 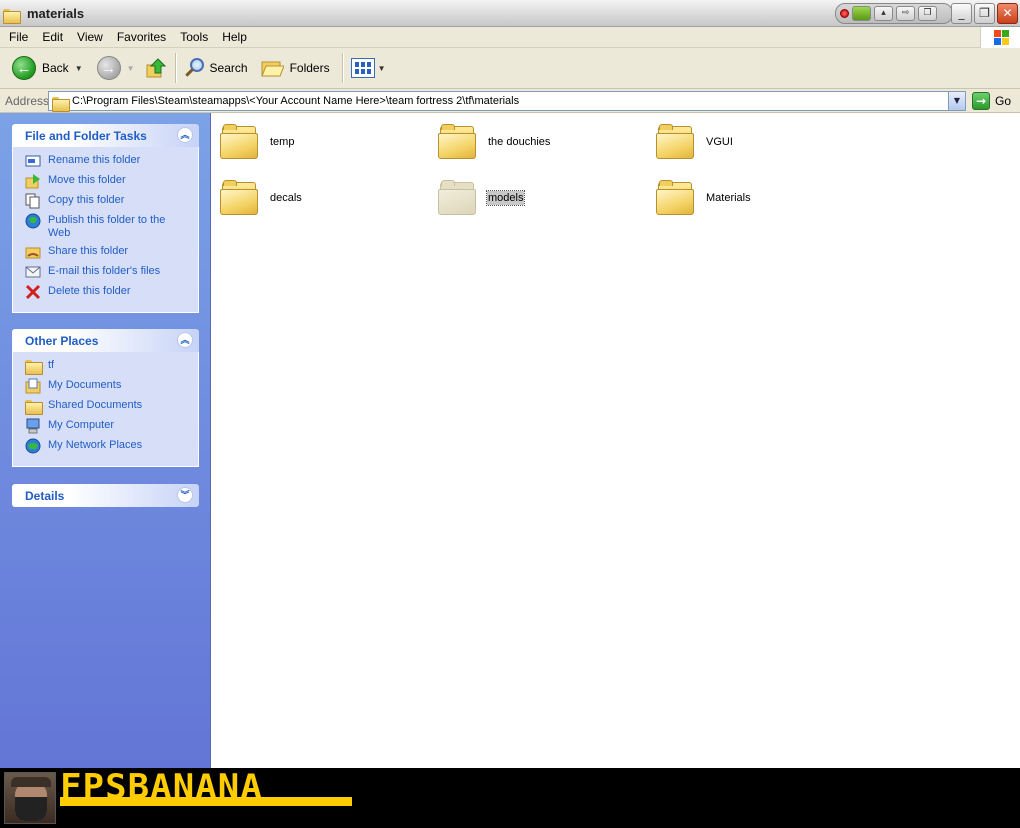 I want to click on back-dropdown-icon: ▼, so click(x=79, y=68).